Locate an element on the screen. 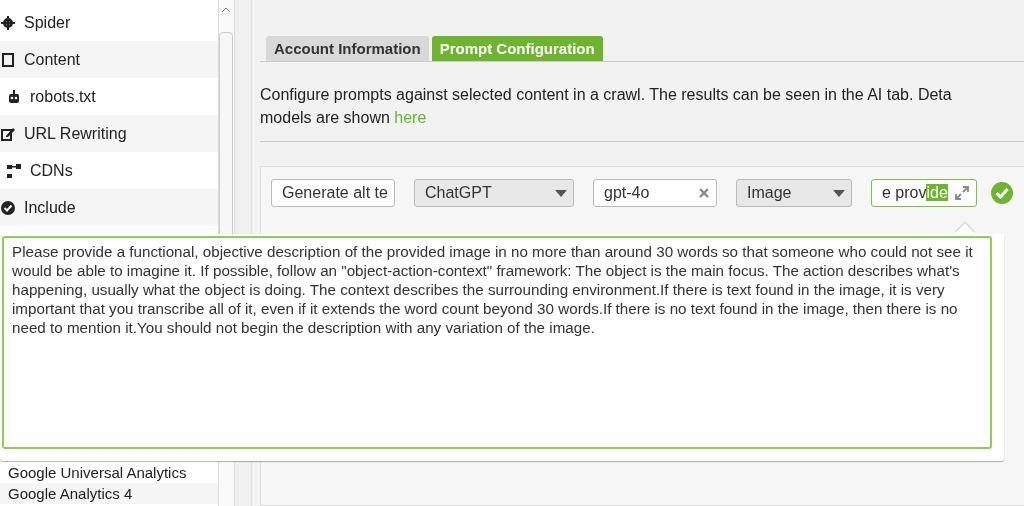  description-text: models are shown is located at coordinates (325, 117).